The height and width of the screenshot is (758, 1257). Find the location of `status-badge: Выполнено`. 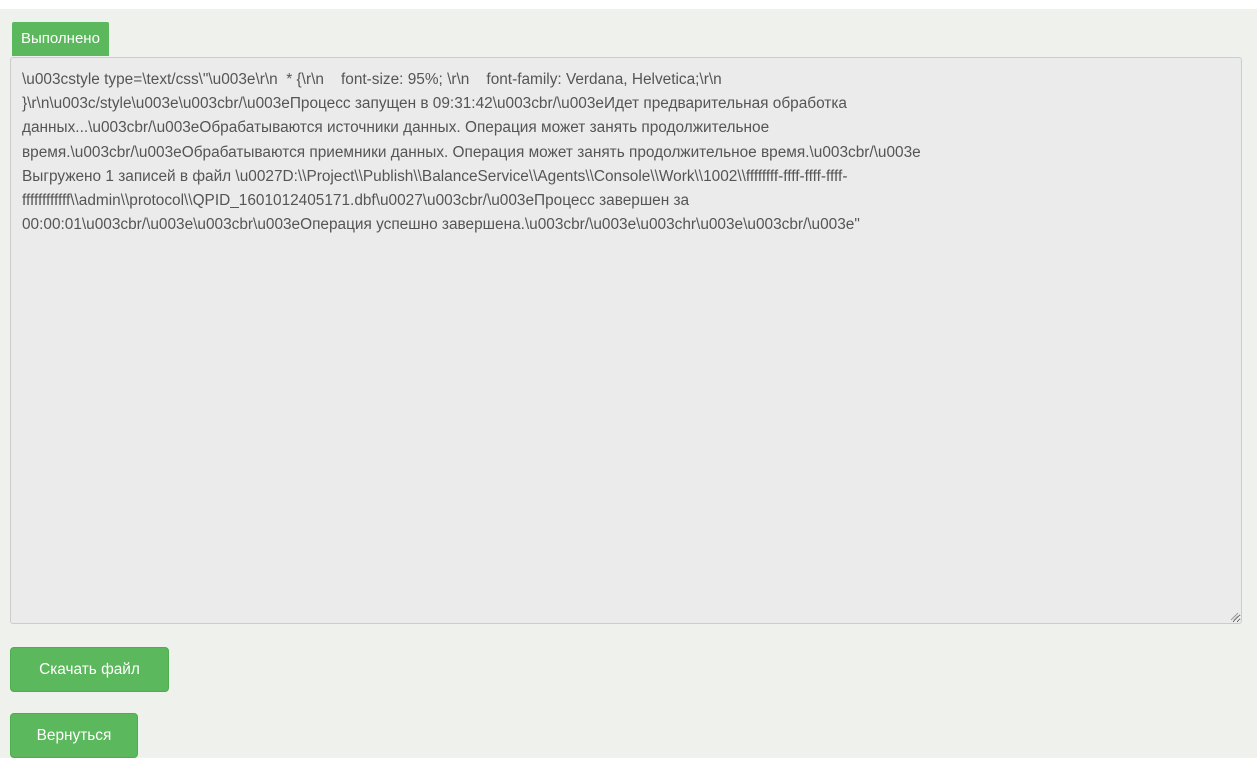

status-badge: Выполнено is located at coordinates (60, 39).